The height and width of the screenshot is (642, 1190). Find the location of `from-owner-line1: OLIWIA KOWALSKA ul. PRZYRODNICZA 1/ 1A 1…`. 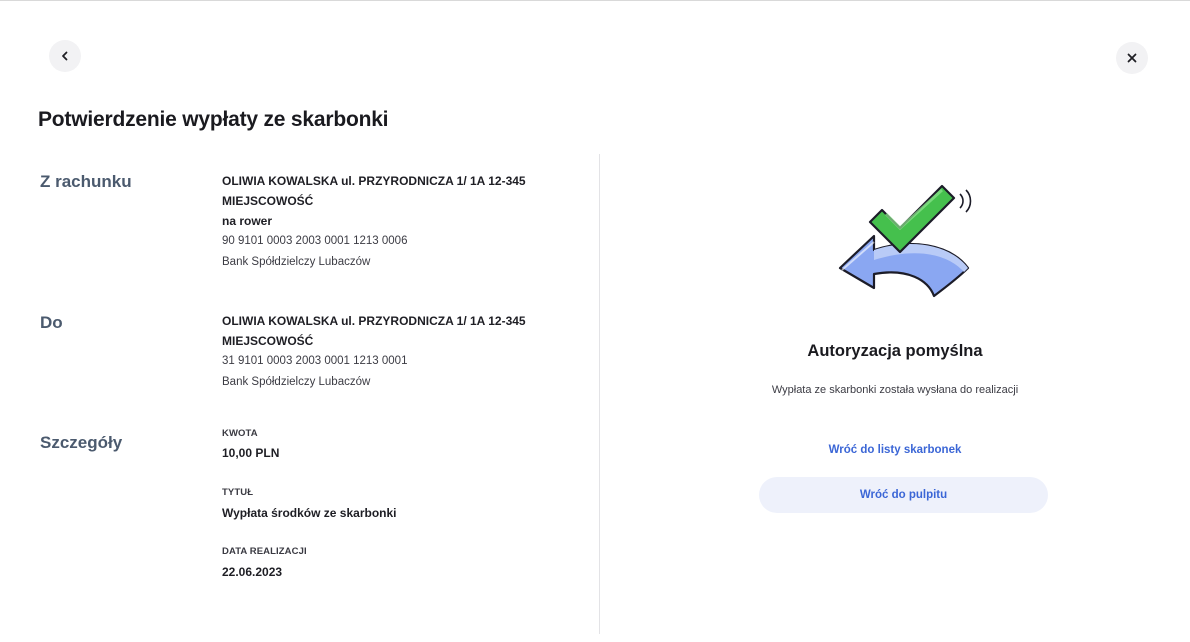

from-owner-line1: OLIWIA KOWALSKA ul. PRZYRODNICZA 1/ 1A 1… is located at coordinates (374, 181).